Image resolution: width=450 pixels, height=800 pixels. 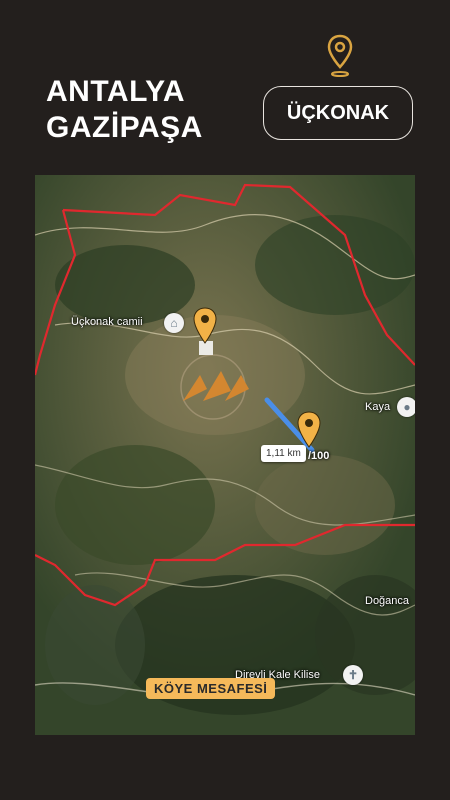 I want to click on title-district: GAZİPAŞA, so click(x=124, y=127).